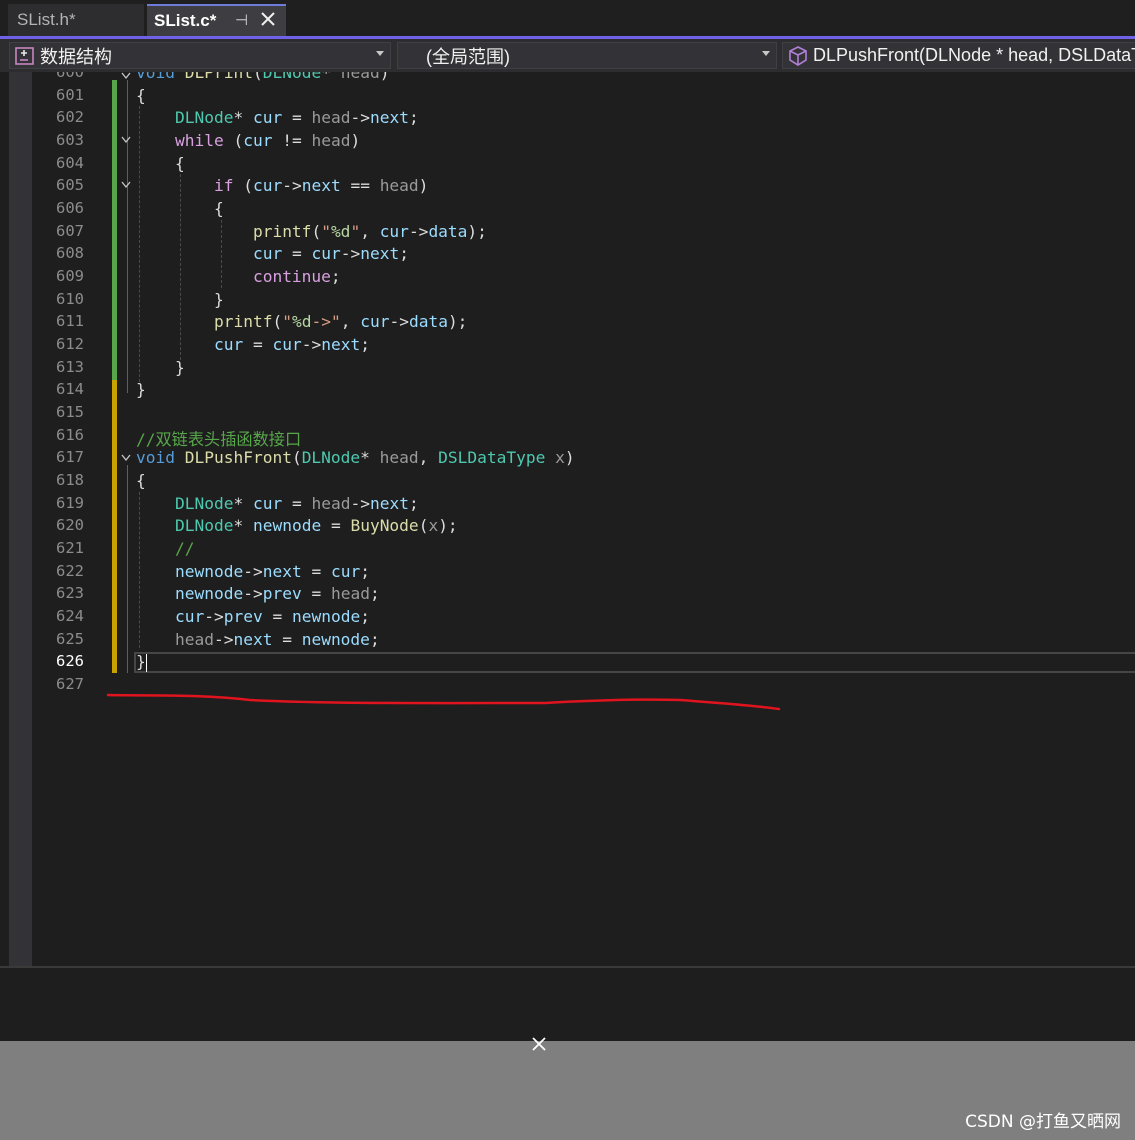 Image resolution: width=1135 pixels, height=1140 pixels. I want to click on scope-name: (全局范围), so click(468, 56).